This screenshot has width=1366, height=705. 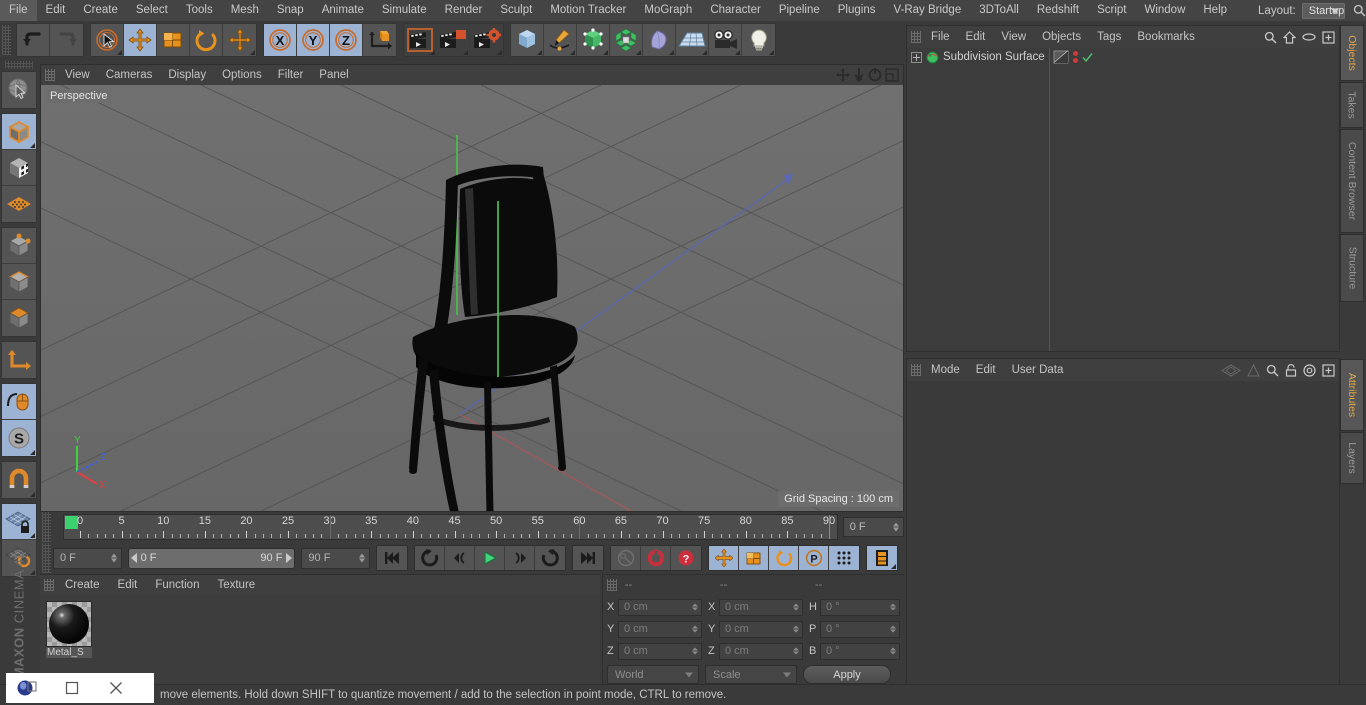 What do you see at coordinates (873, 527) in the screenshot?
I see `timeline-frame-field: 0 F` at bounding box center [873, 527].